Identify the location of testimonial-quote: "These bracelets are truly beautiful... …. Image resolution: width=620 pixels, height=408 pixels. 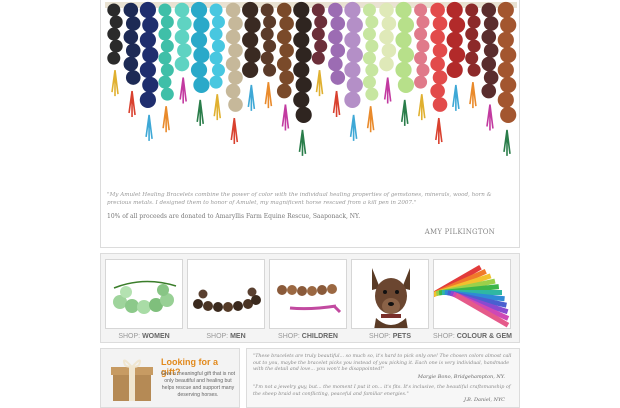
(382, 363).